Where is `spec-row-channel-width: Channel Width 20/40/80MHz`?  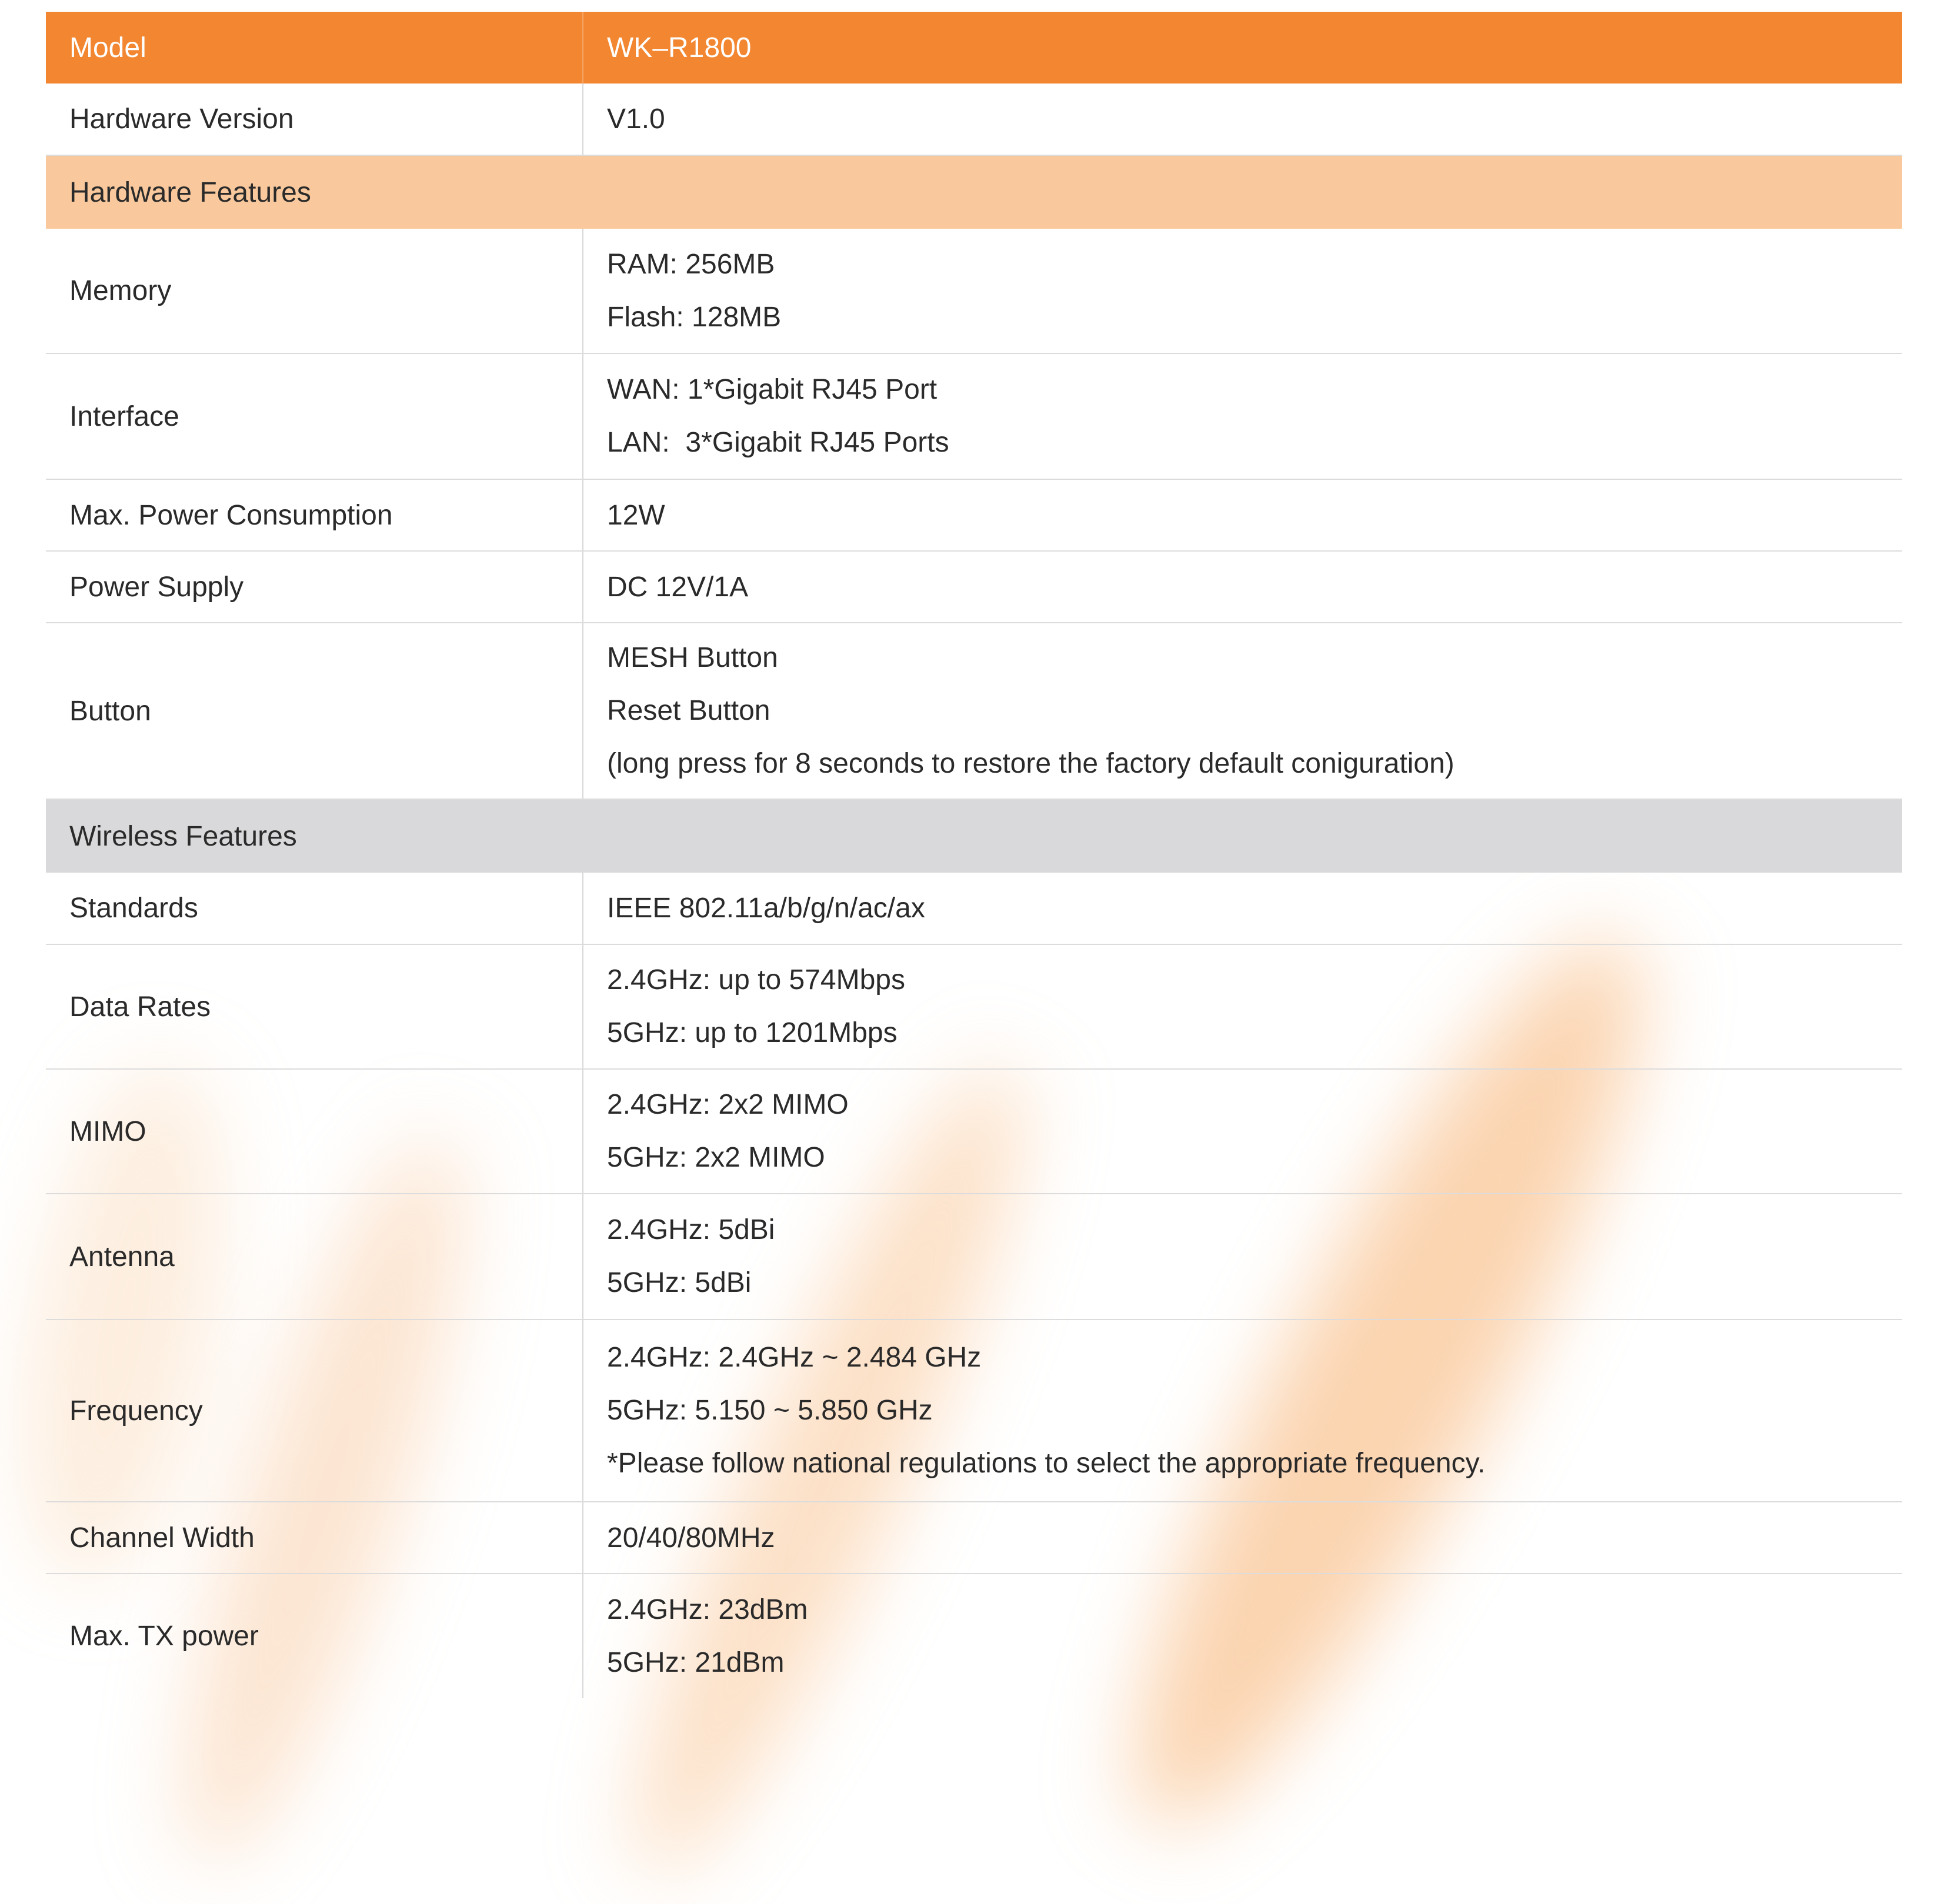
spec-row-channel-width: Channel Width 20/40/80MHz is located at coordinates (974, 1538).